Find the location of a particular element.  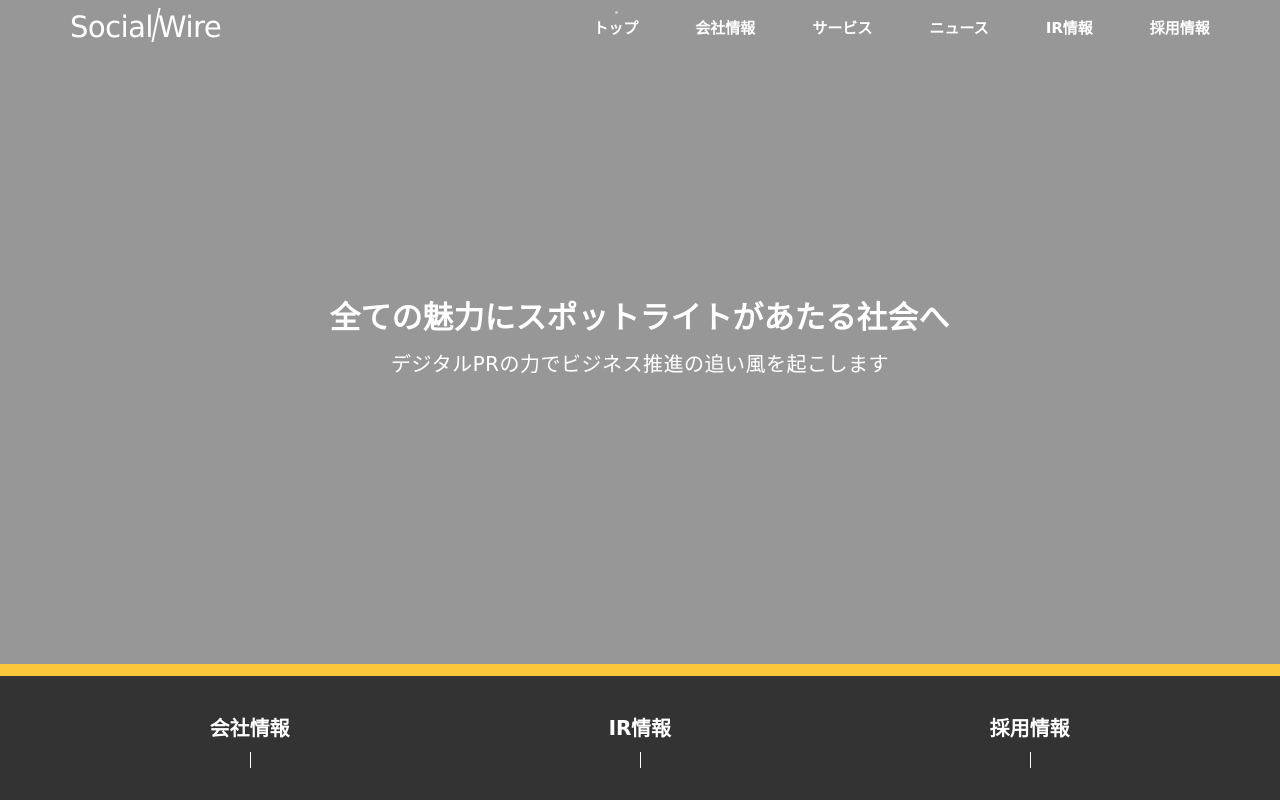

nav-item-top: トップ is located at coordinates (616, 24).